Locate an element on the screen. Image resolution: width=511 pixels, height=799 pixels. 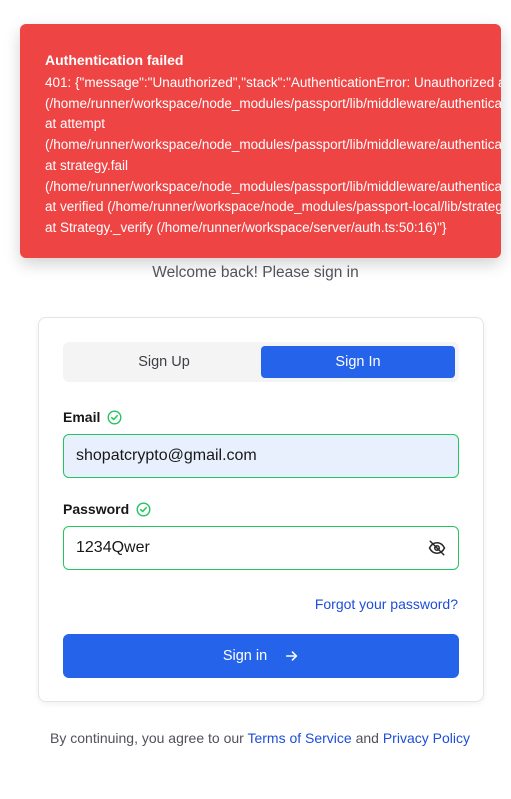
page-subtitle: Welcome back! Please sign in is located at coordinates (255, 272).